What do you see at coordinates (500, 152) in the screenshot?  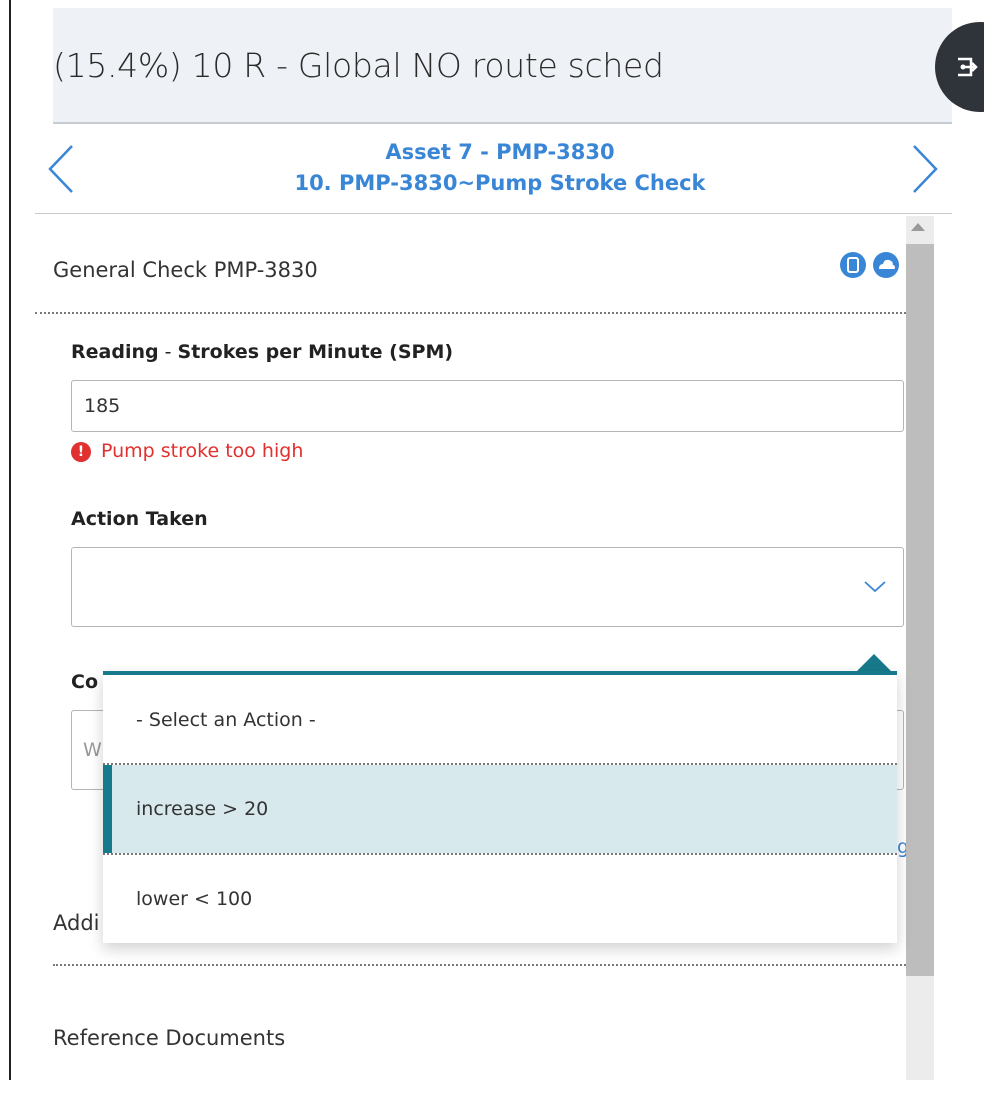 I see `asset-title: Asset 7 - PMP-3830` at bounding box center [500, 152].